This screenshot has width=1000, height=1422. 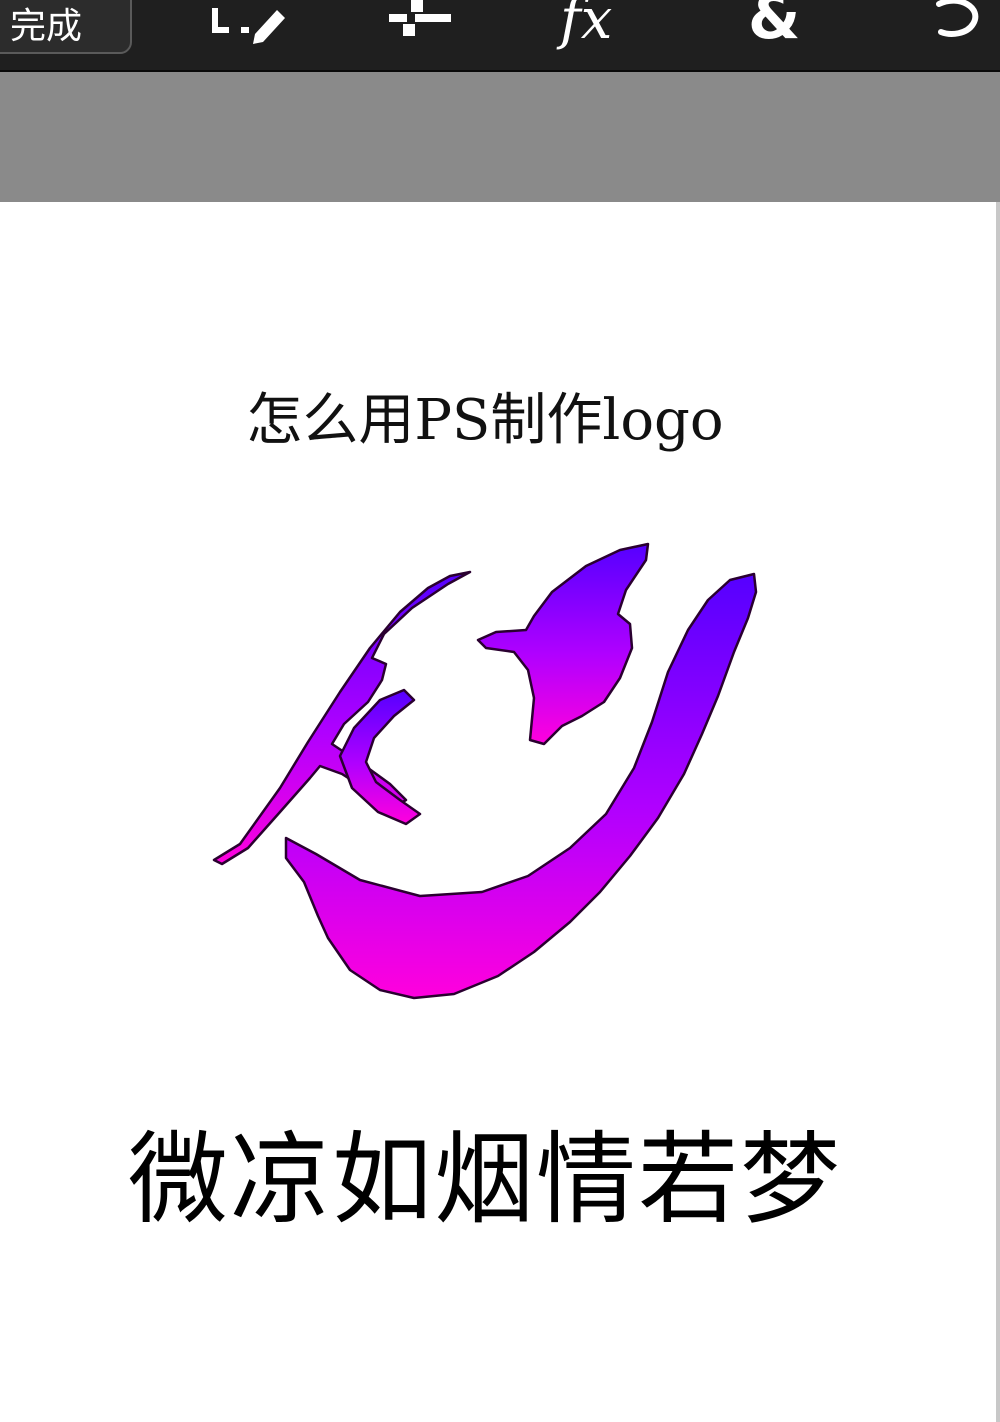 What do you see at coordinates (485, 420) in the screenshot?
I see `canvas-title: 怎么用PS制作logo` at bounding box center [485, 420].